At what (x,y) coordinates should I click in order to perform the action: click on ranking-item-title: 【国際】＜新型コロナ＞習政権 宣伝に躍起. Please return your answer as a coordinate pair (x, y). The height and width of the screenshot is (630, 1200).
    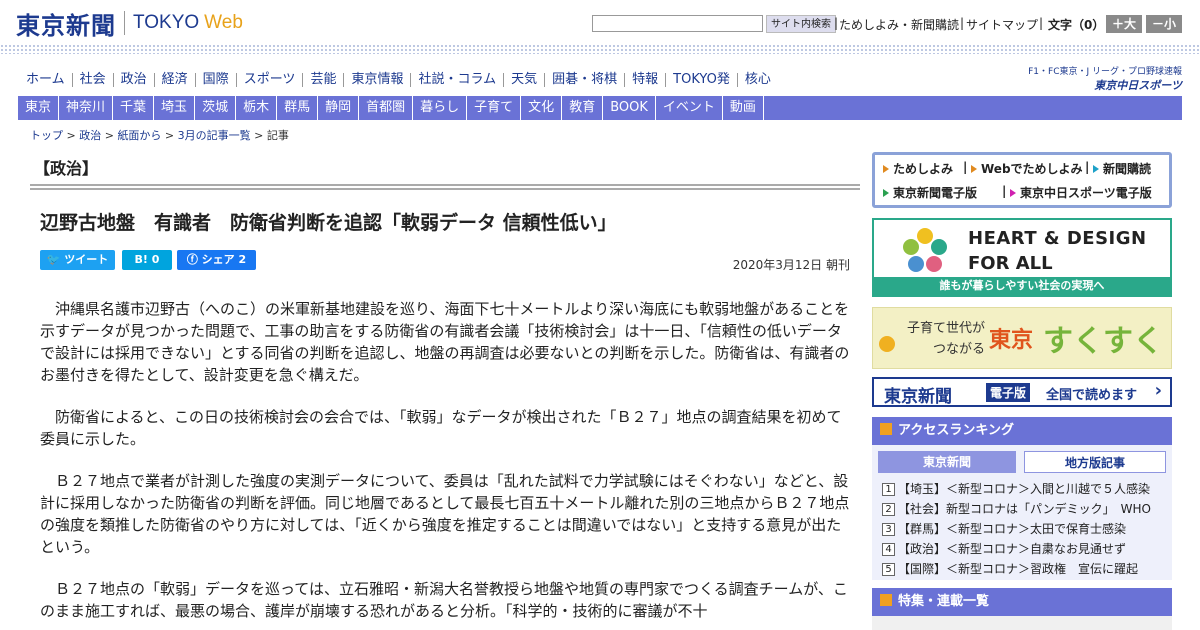
    Looking at the image, I should click on (1018, 569).